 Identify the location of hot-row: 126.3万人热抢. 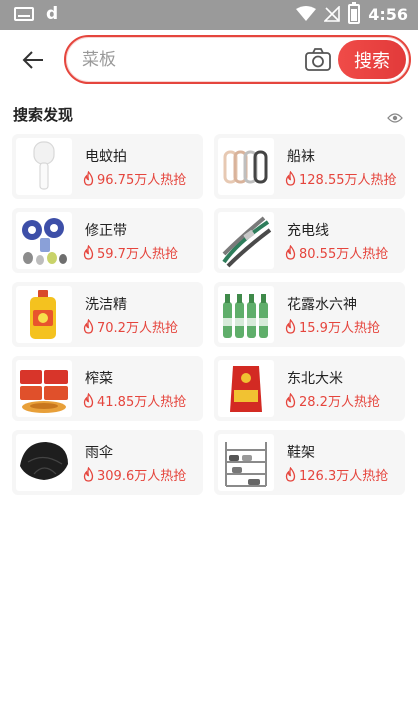
(344, 474).